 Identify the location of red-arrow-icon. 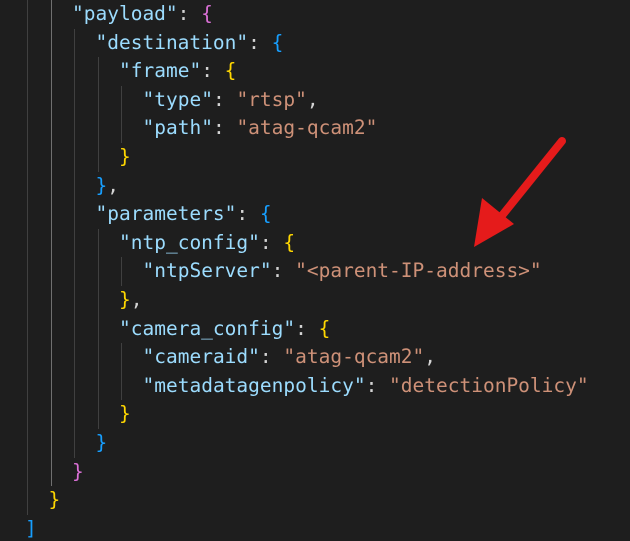
(520, 192).